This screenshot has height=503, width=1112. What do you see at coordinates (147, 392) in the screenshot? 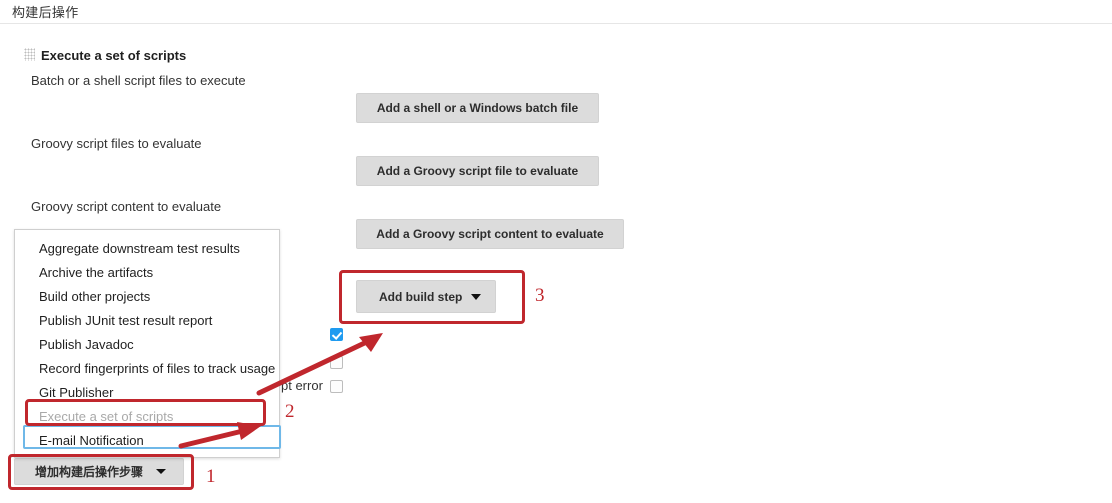
I see `menu-item-git-publisher: Git Publisher` at bounding box center [147, 392].